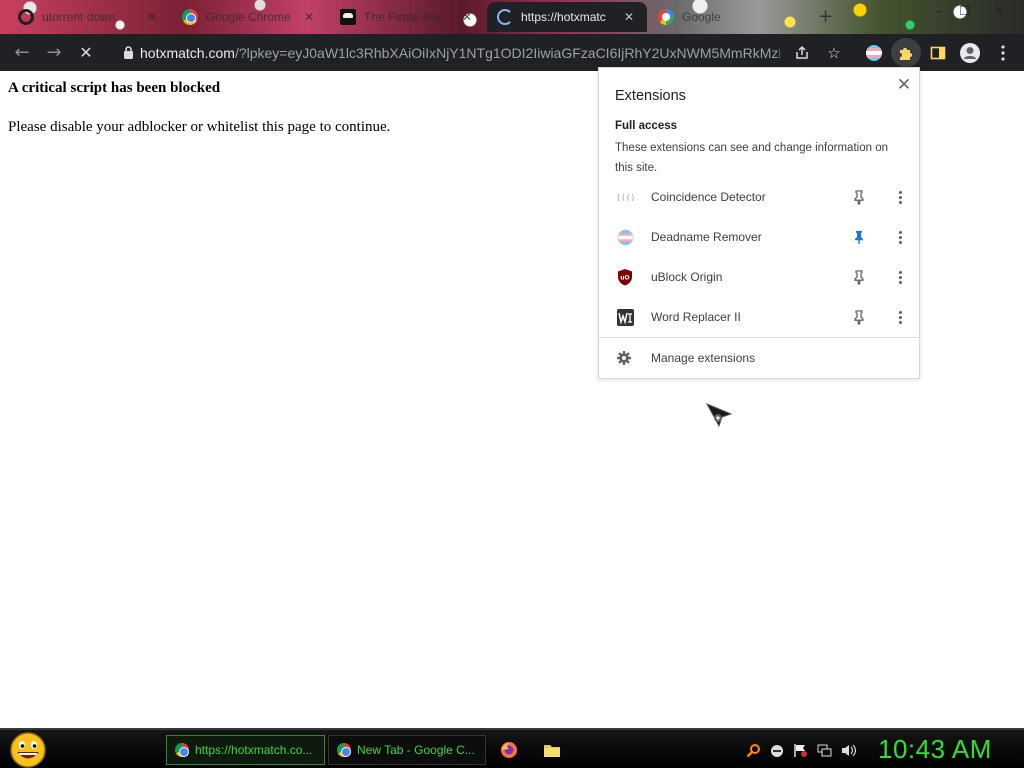 This screenshot has height=768, width=1024. Describe the element at coordinates (22, 53) in the screenshot. I see `back-button: ←` at that location.